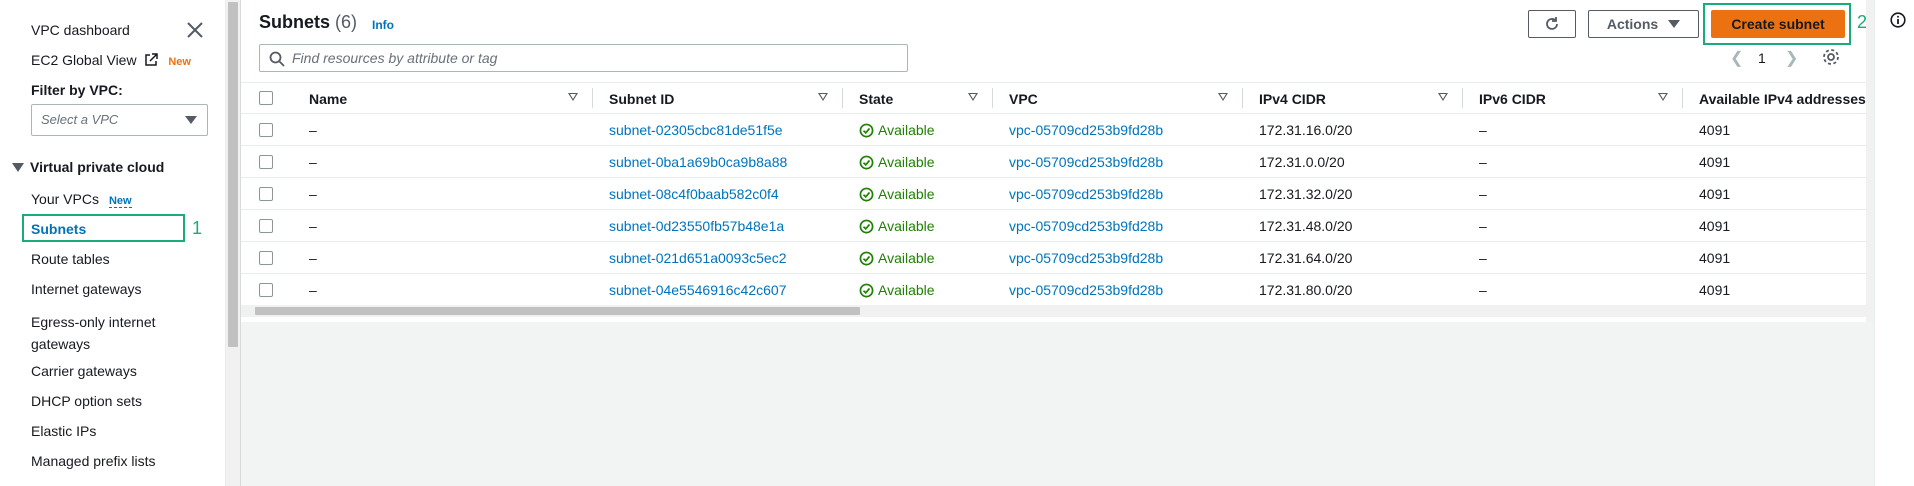 This screenshot has width=1914, height=486. I want to click on column-header-state: State, so click(876, 99).